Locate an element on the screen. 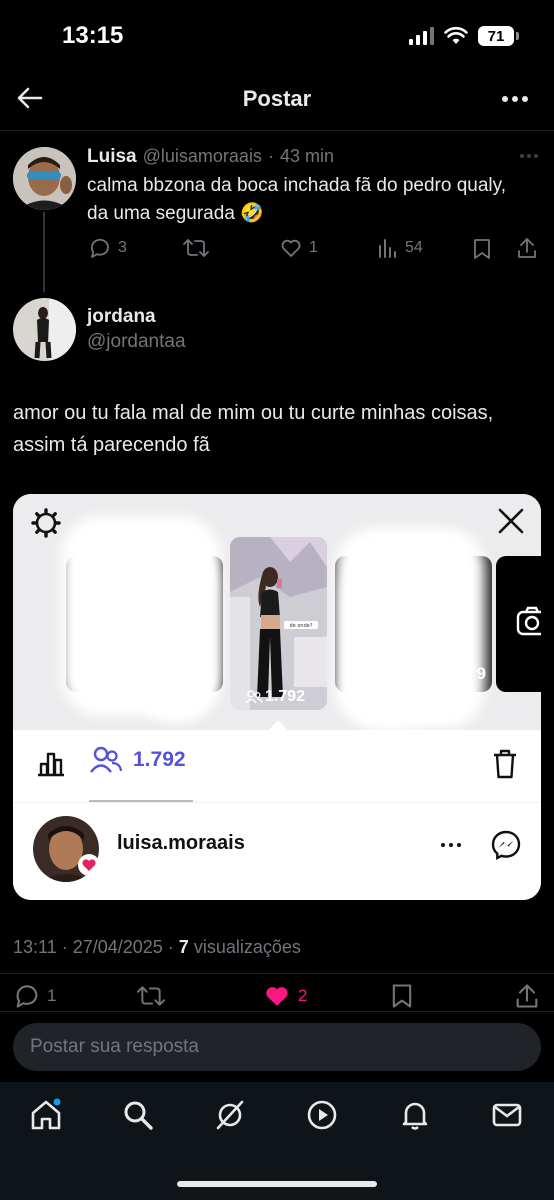 This screenshot has width=554, height=1200. home-icon is located at coordinates (46, 1115).